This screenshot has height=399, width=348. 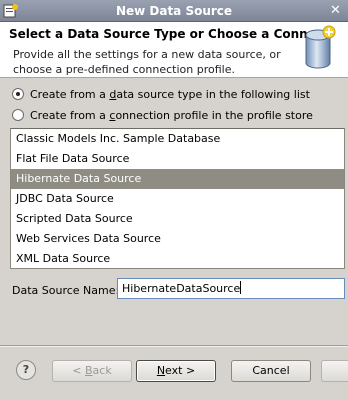 What do you see at coordinates (26, 370) in the screenshot?
I see `help-icon: ?` at bounding box center [26, 370].